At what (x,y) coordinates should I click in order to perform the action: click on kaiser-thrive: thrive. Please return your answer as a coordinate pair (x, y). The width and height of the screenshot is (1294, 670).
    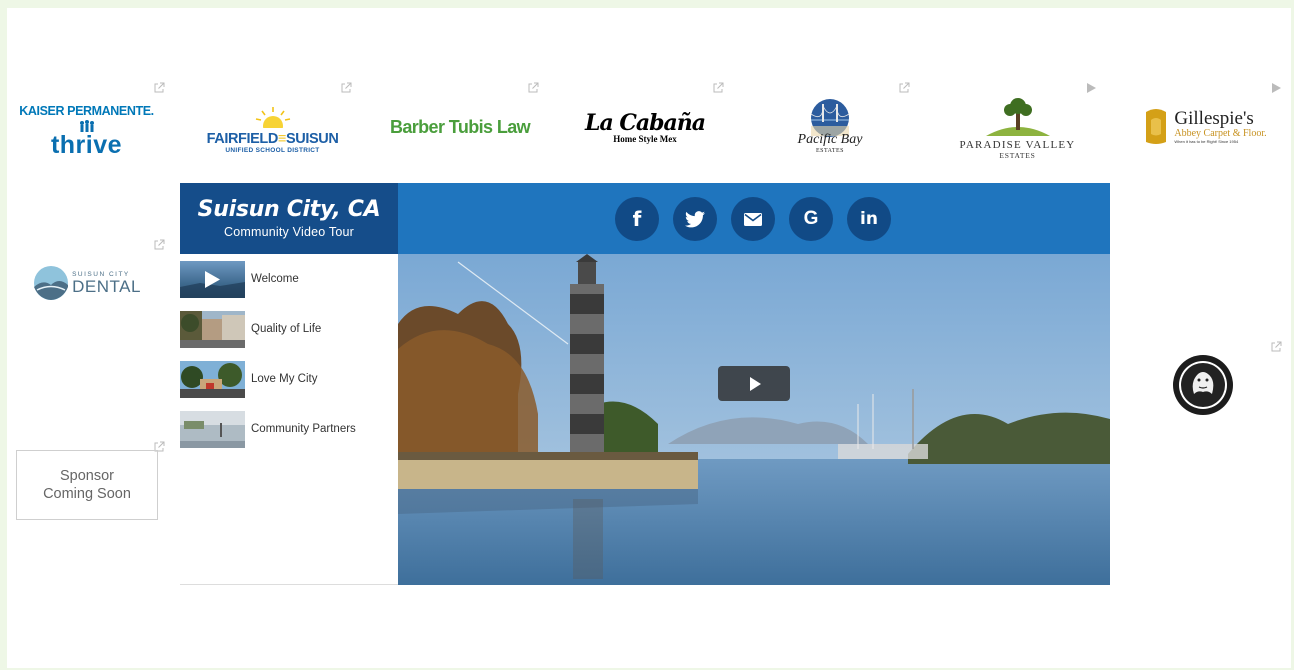
    Looking at the image, I should click on (86, 144).